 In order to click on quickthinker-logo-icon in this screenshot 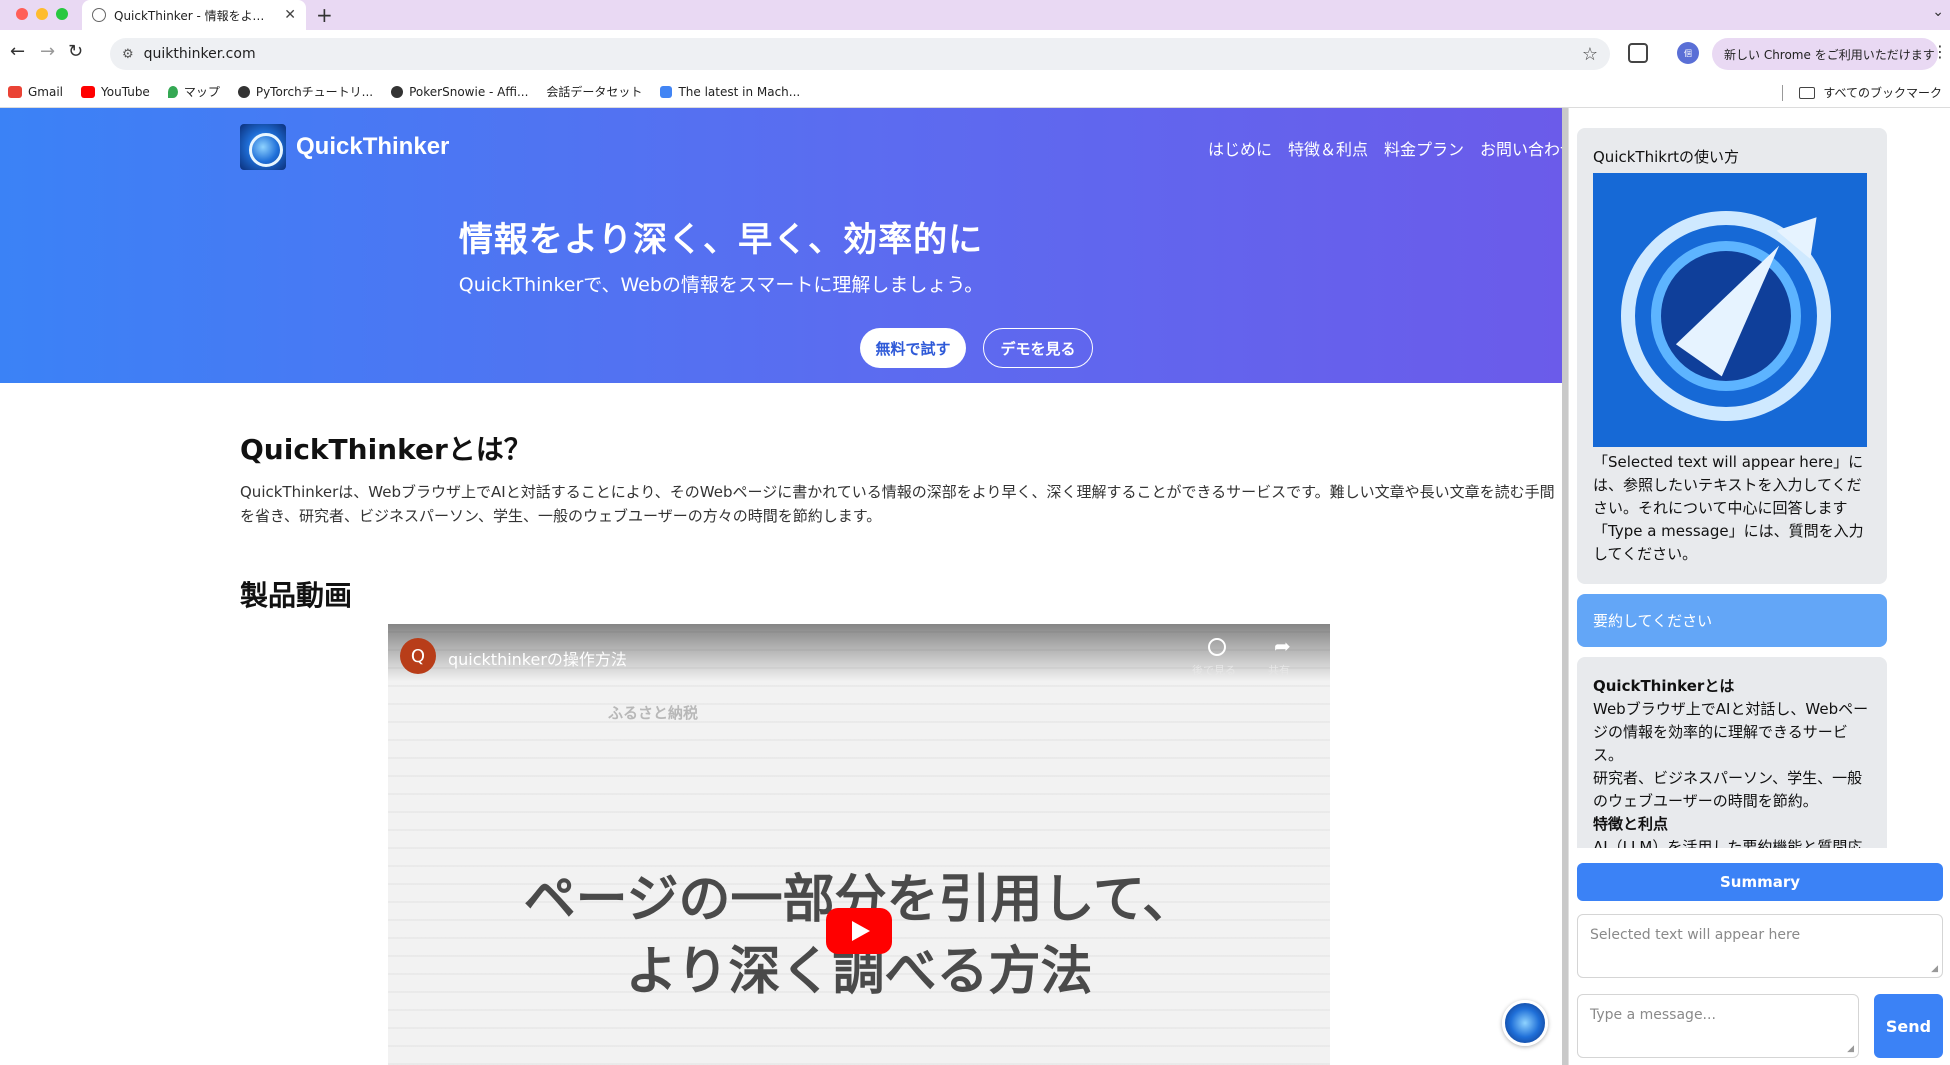, I will do `click(263, 147)`.